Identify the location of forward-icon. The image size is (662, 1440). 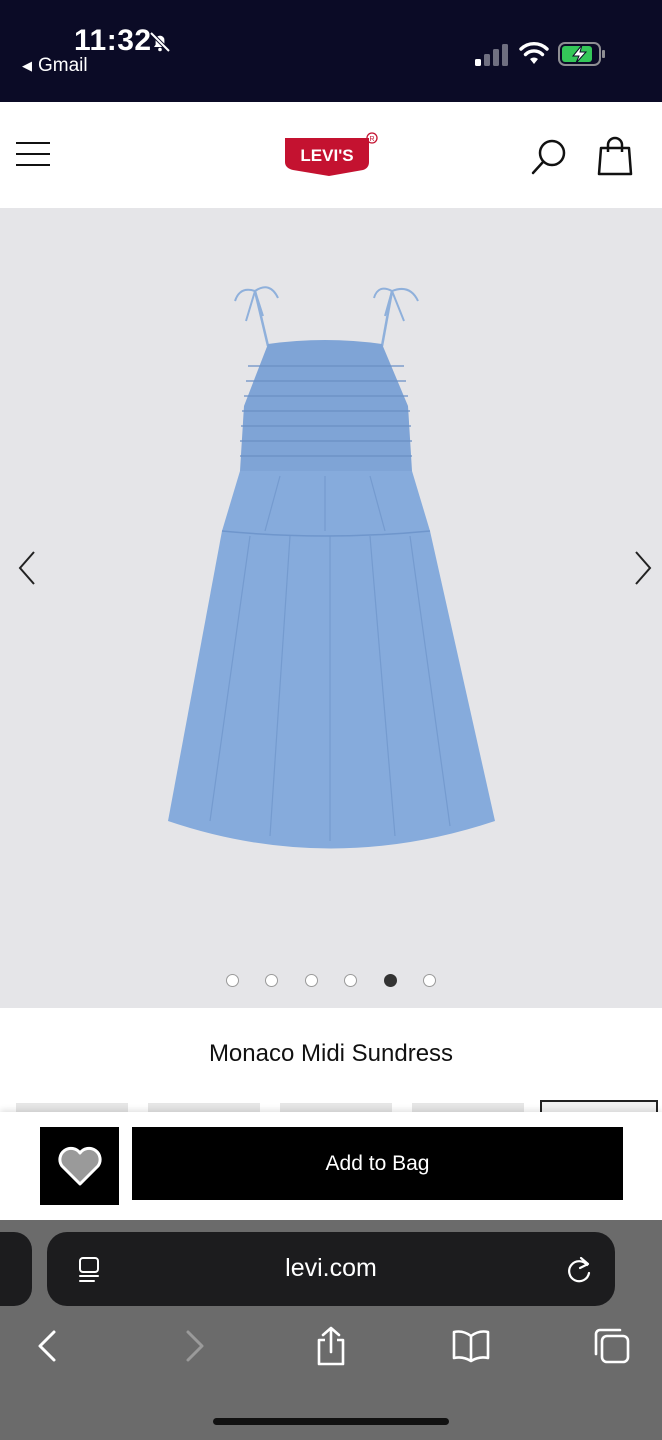
(192, 1346).